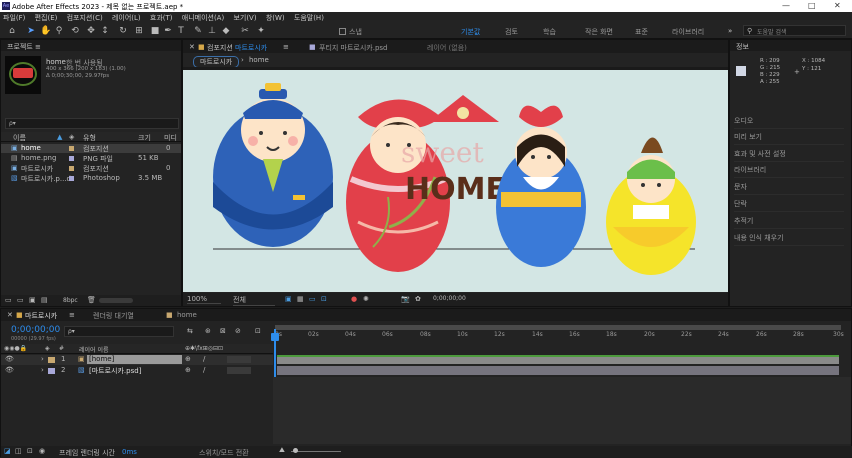  I want to click on playhead-handle-icon, so click(275, 337).